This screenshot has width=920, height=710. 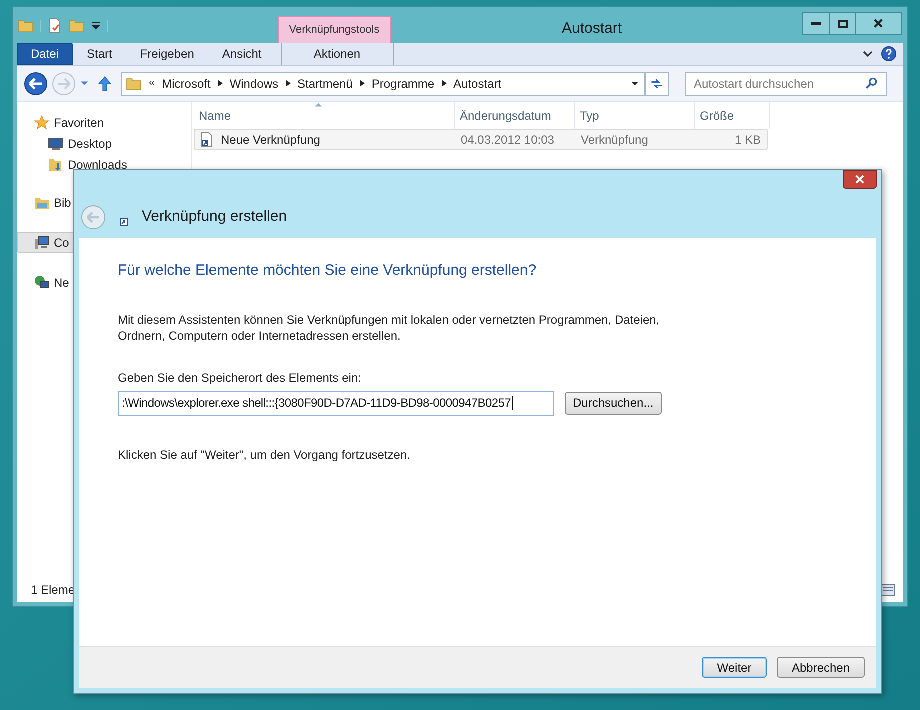 I want to click on file-size: 1 KB, so click(x=748, y=140).